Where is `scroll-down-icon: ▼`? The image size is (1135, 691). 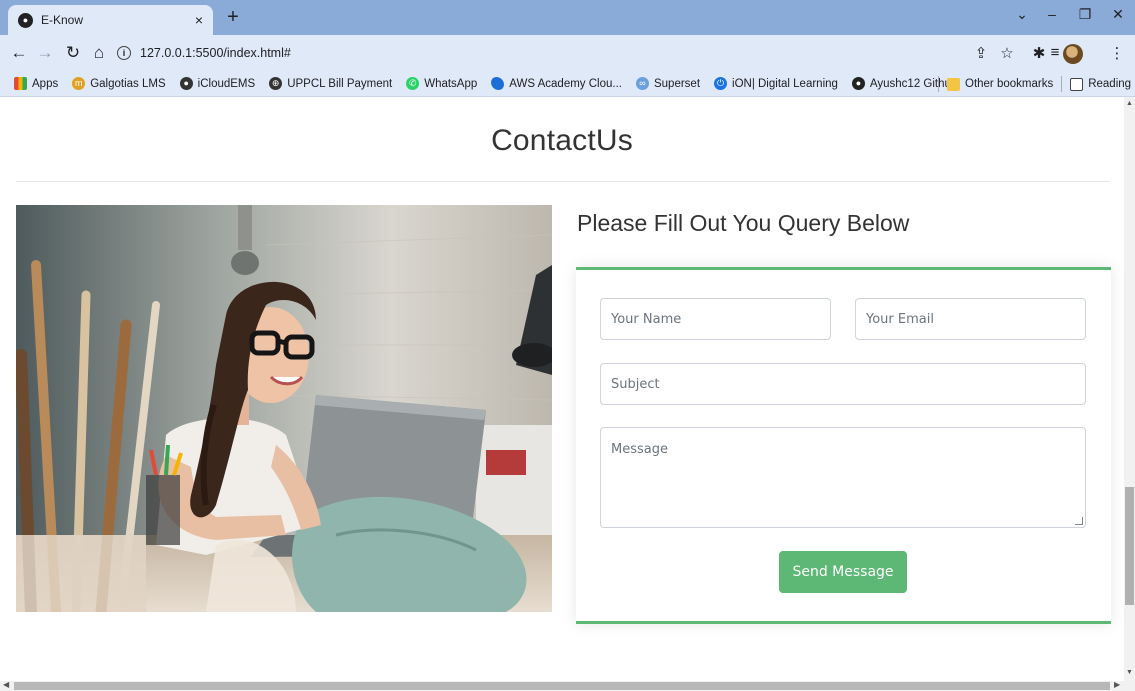 scroll-down-icon: ▼ is located at coordinates (1129, 672).